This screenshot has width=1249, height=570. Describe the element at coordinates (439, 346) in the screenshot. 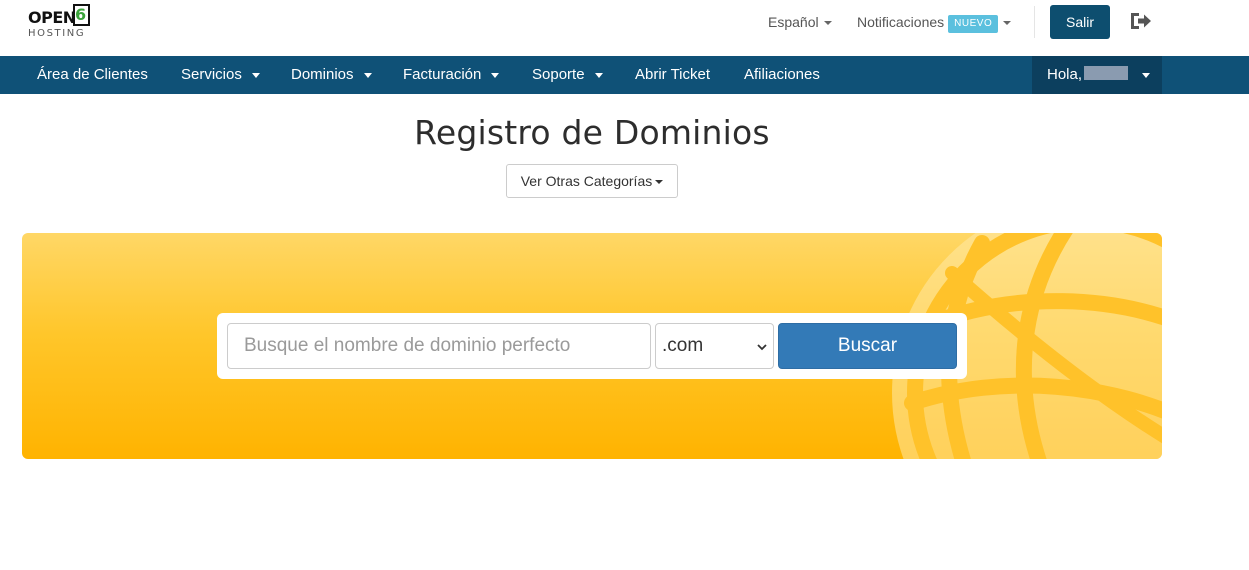

I see `domain-search-input` at that location.